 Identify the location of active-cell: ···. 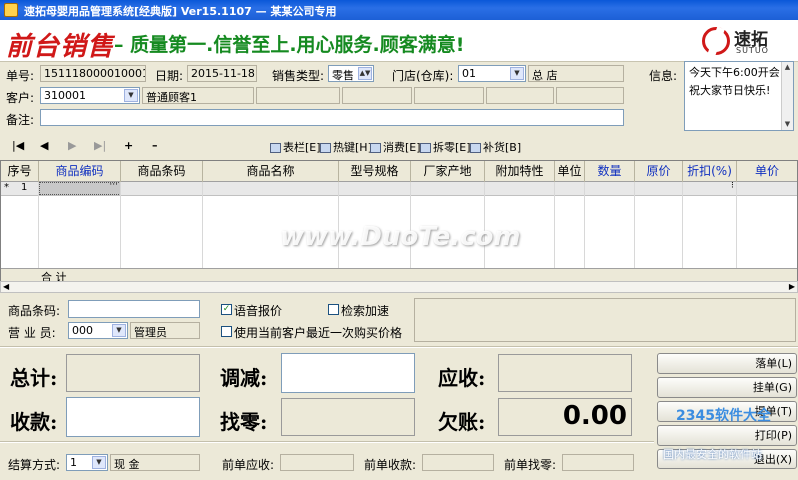
(80, 187).